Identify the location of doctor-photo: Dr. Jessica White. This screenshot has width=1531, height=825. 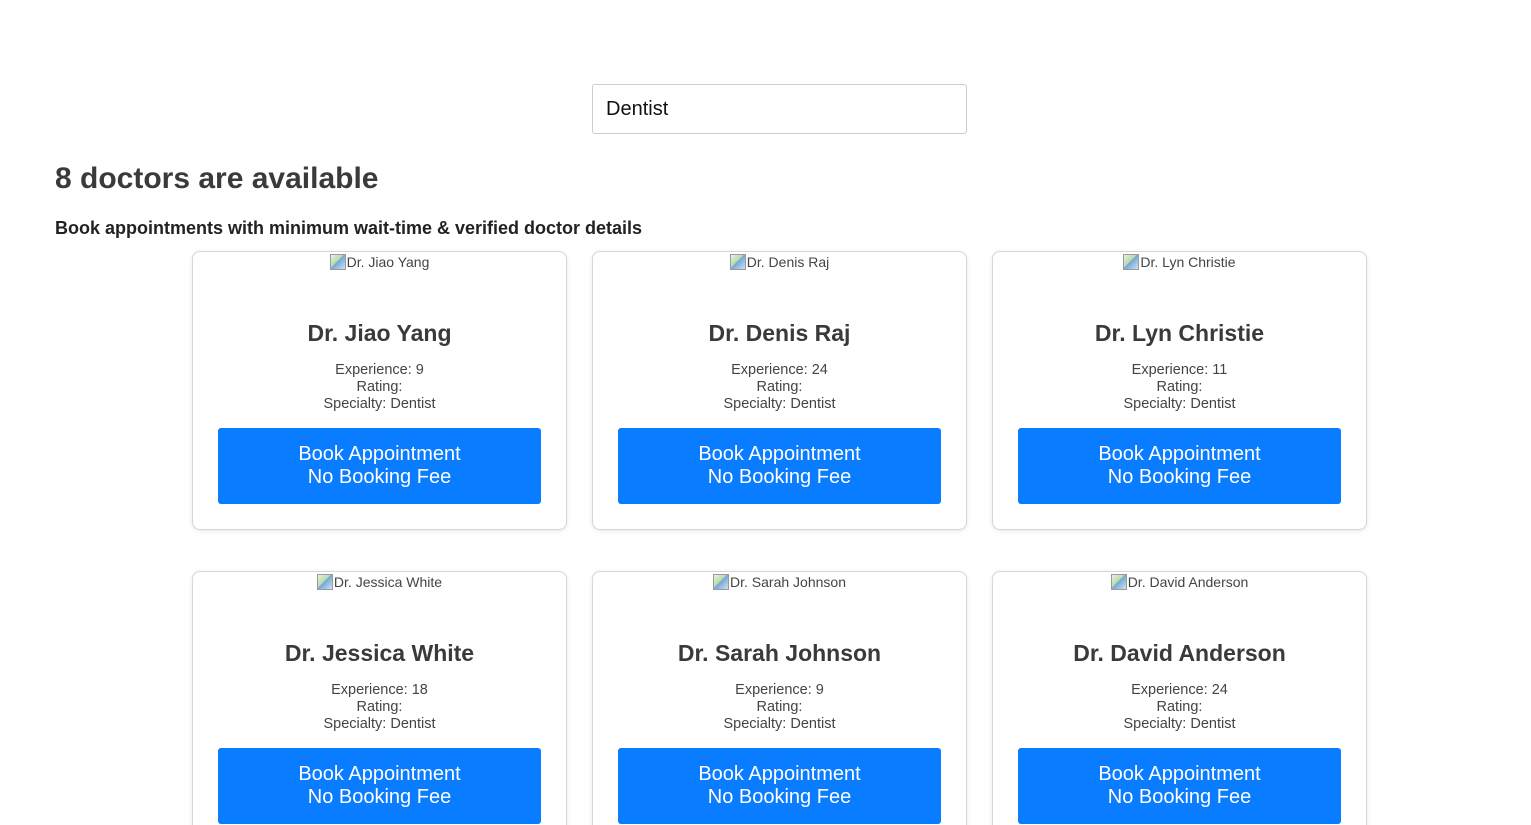
(379, 601).